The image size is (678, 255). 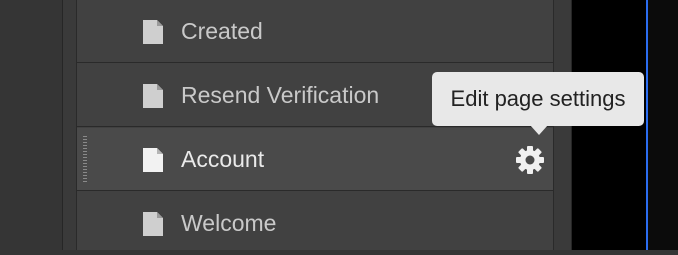 I want to click on tooltip: Edit page settings, so click(x=538, y=99).